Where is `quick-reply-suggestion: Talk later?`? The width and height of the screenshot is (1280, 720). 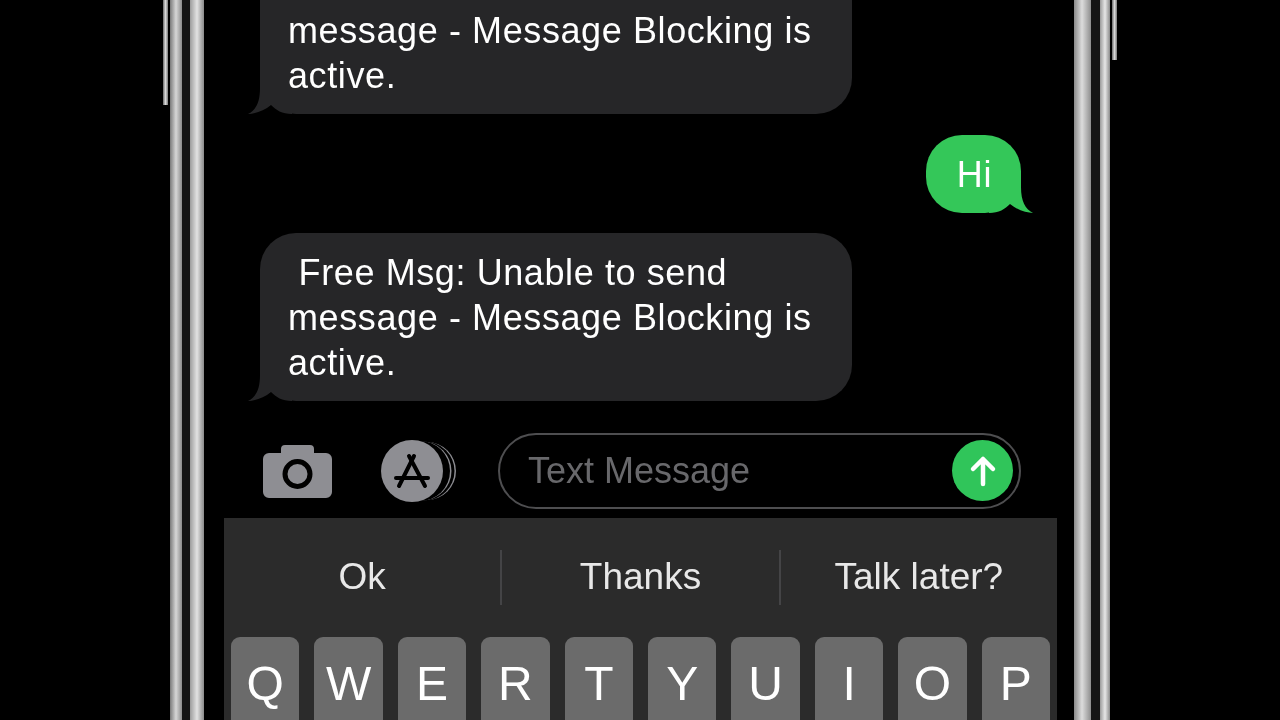
quick-reply-suggestion: Talk later? is located at coordinates (919, 577).